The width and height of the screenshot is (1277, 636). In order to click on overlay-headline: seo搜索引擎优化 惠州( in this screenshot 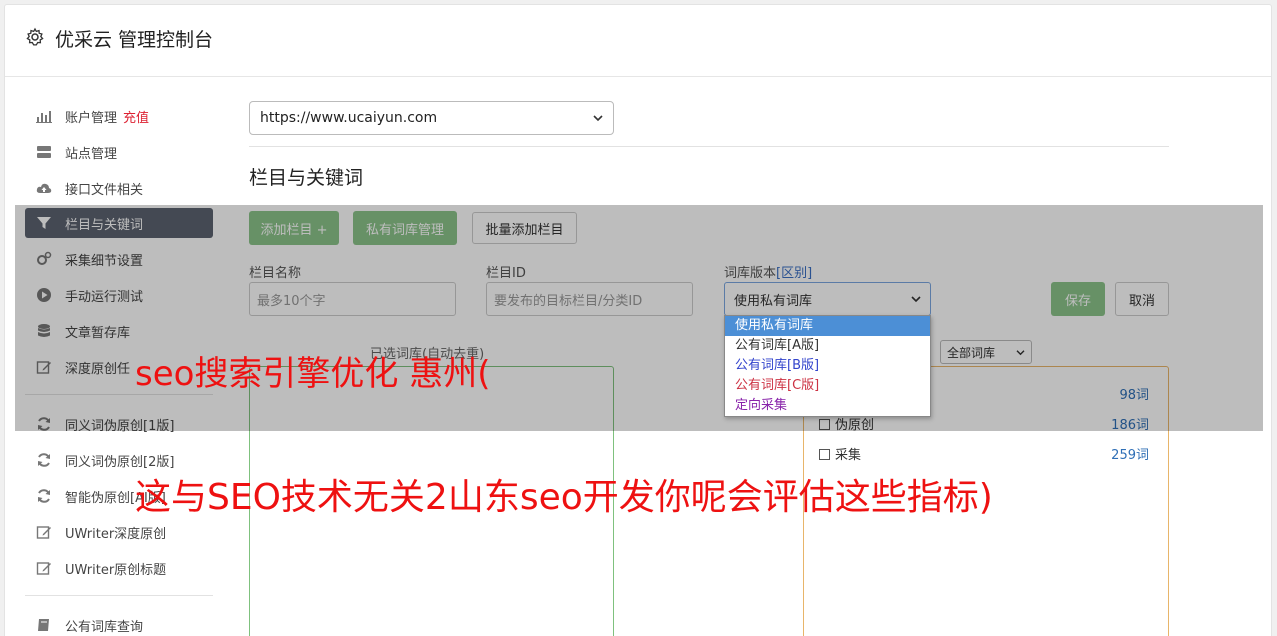, I will do `click(313, 374)`.